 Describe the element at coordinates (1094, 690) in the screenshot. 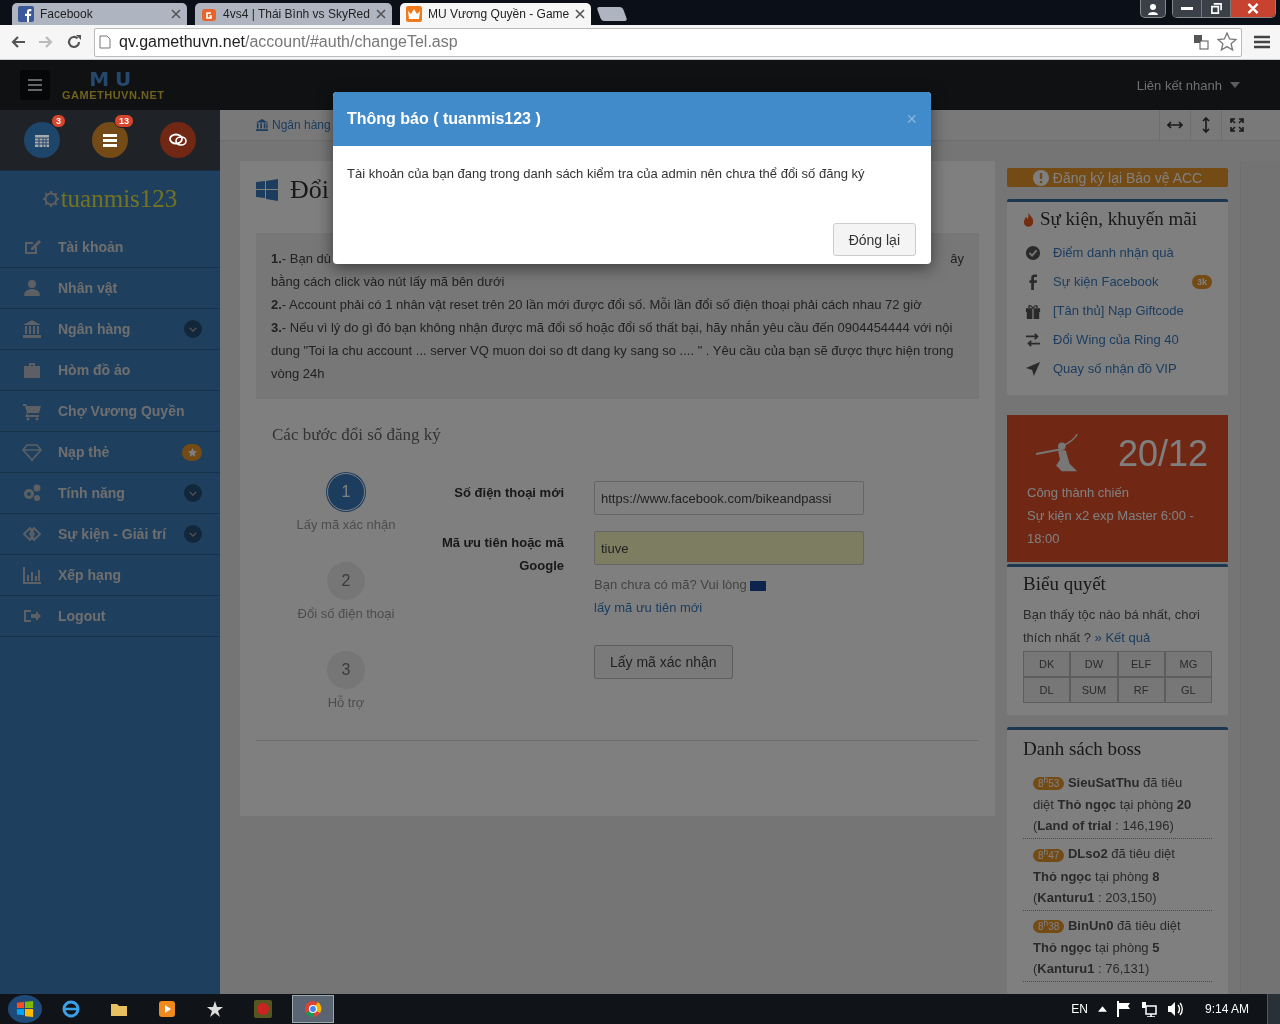

I see `vote-option-button: SUM` at that location.